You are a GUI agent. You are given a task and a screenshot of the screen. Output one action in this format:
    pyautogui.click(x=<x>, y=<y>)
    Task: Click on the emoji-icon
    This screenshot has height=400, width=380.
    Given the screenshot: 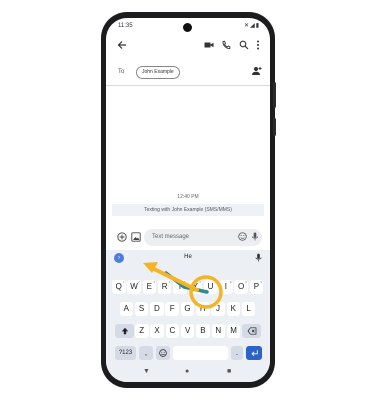 What is the action you would take?
    pyautogui.click(x=242, y=238)
    